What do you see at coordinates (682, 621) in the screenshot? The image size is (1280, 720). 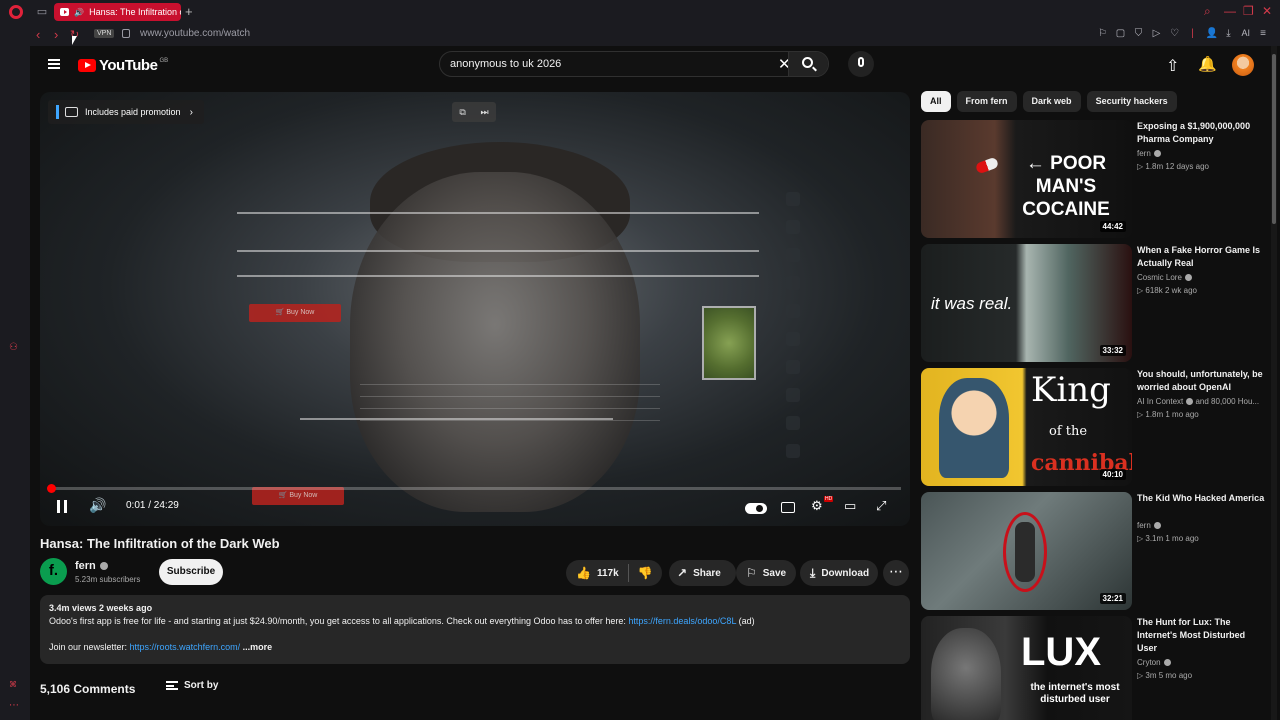 I see `sponsor-link: https://fern.deals/odoo/C8L` at bounding box center [682, 621].